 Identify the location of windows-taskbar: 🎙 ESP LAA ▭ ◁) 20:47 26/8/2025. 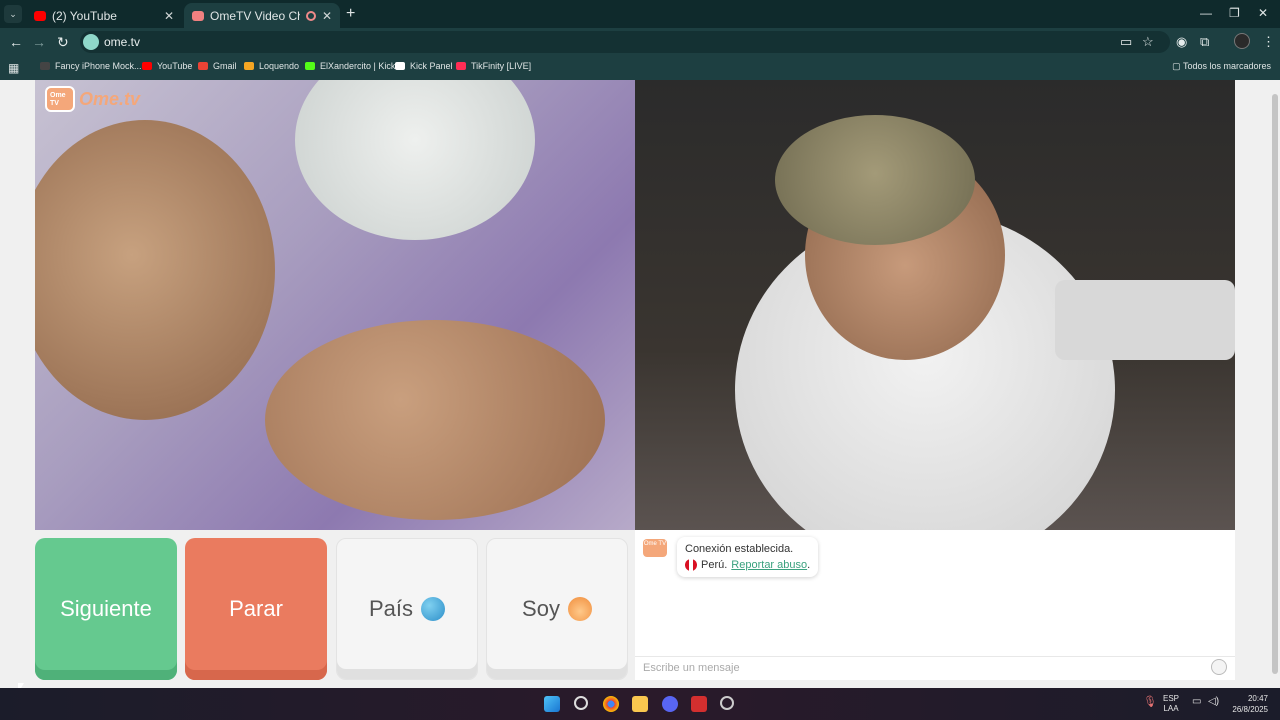
(640, 704).